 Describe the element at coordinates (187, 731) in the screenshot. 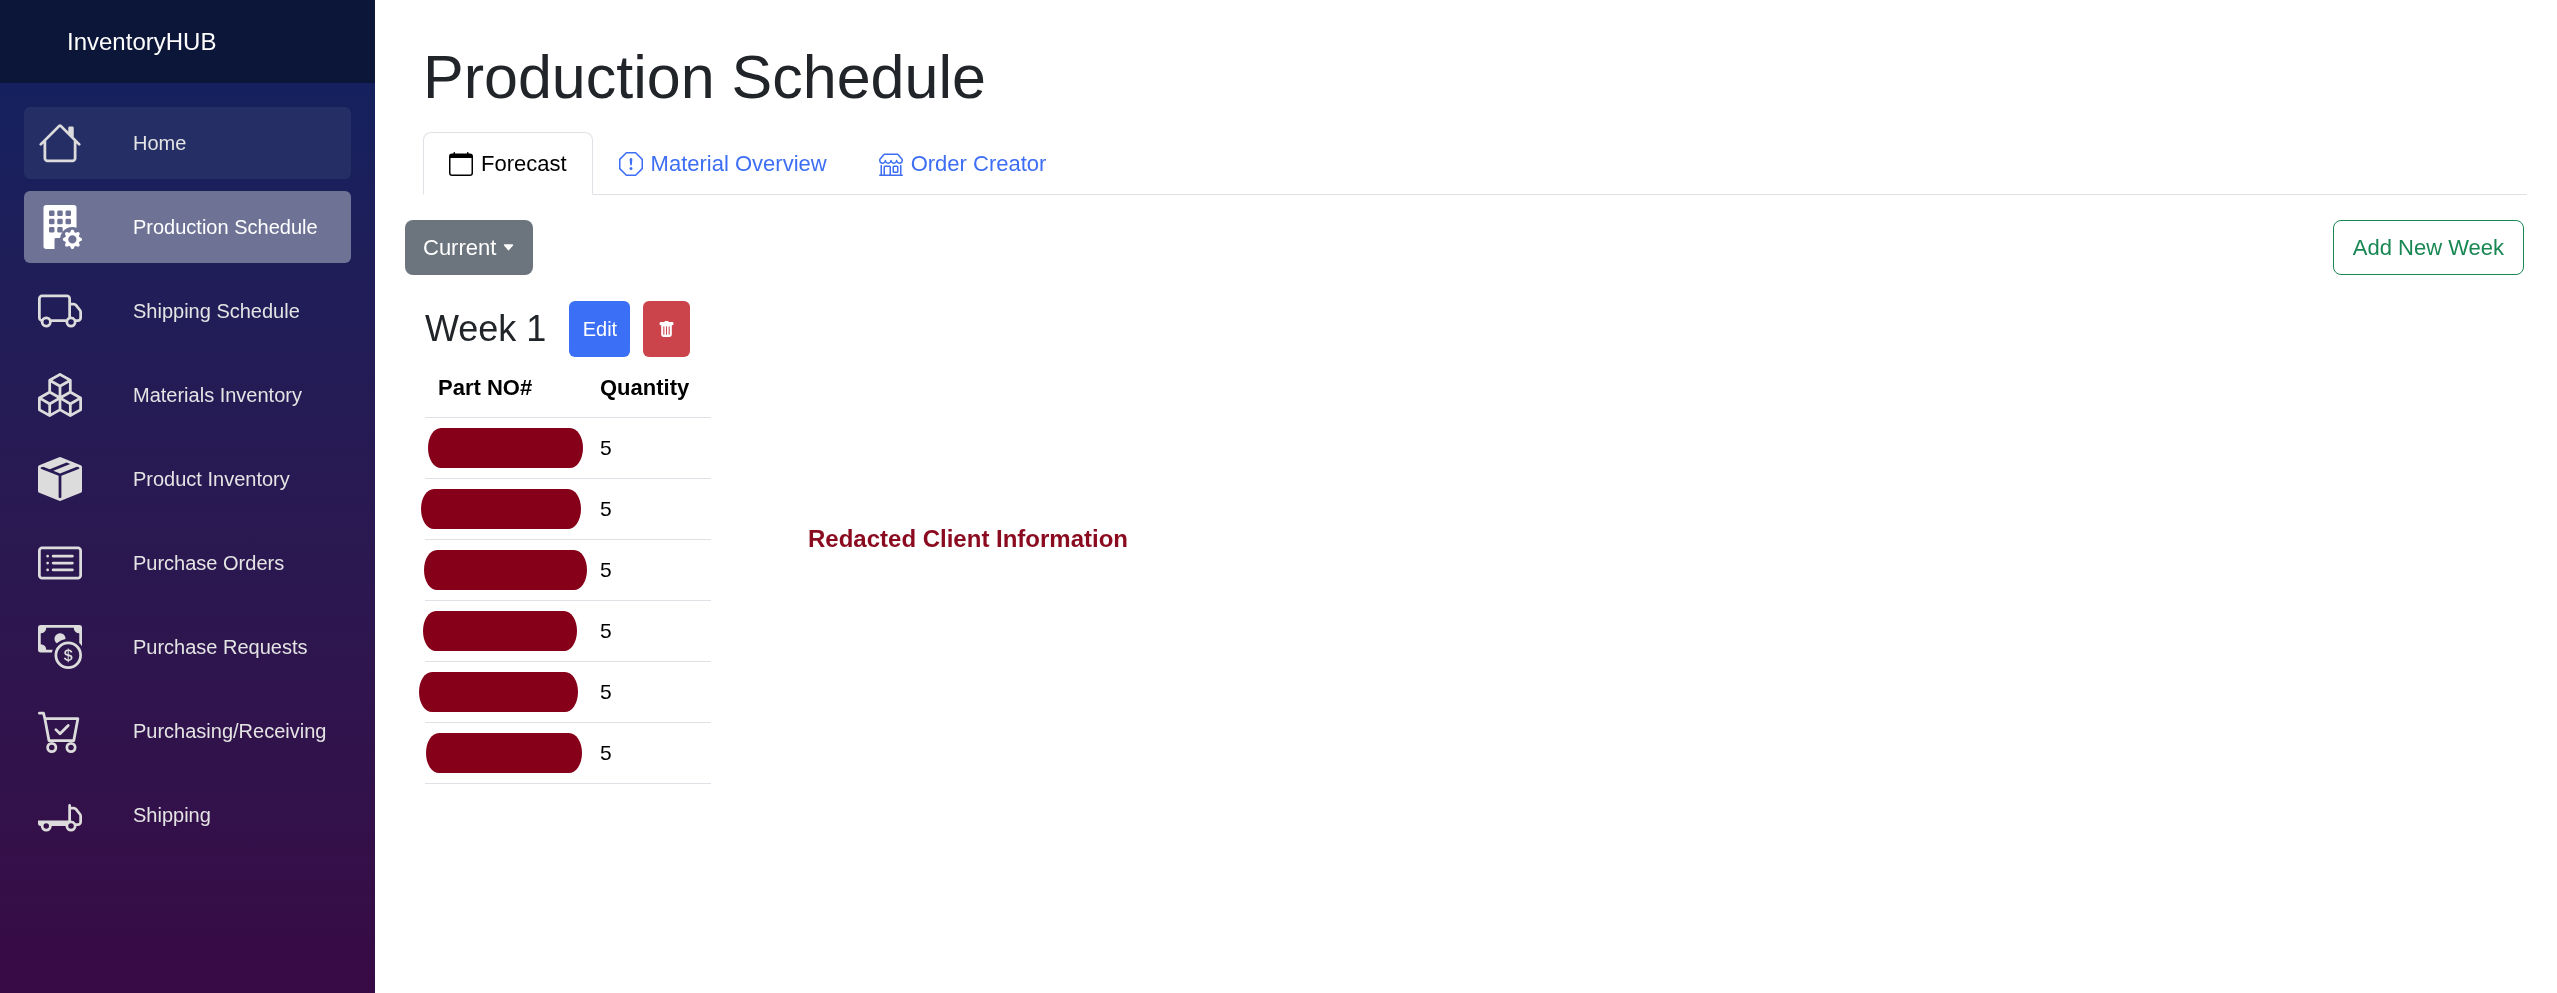

I see `sidebar-item: Purchasing/Receiving` at that location.